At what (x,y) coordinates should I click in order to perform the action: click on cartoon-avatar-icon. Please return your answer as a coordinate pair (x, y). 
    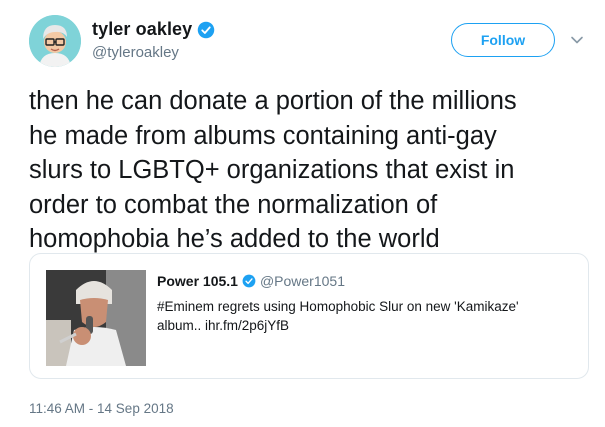
    Looking at the image, I should click on (55, 41).